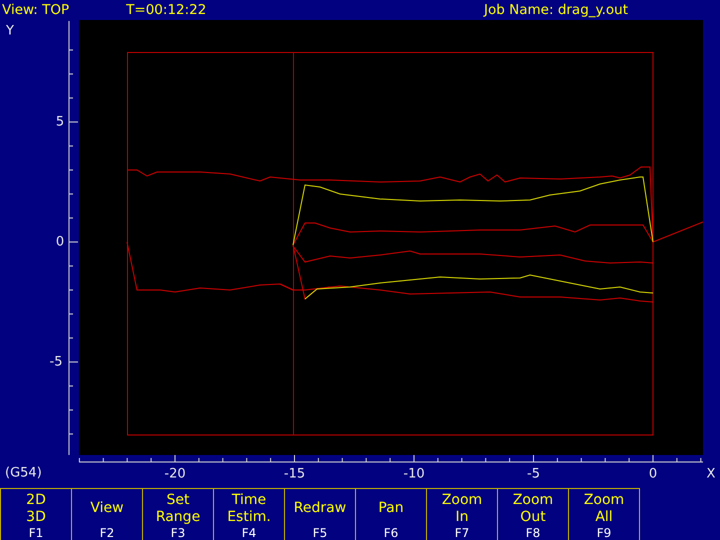 The image size is (720, 540). Describe the element at coordinates (36, 514) in the screenshot. I see `function-key: 2D 3D F1` at that location.